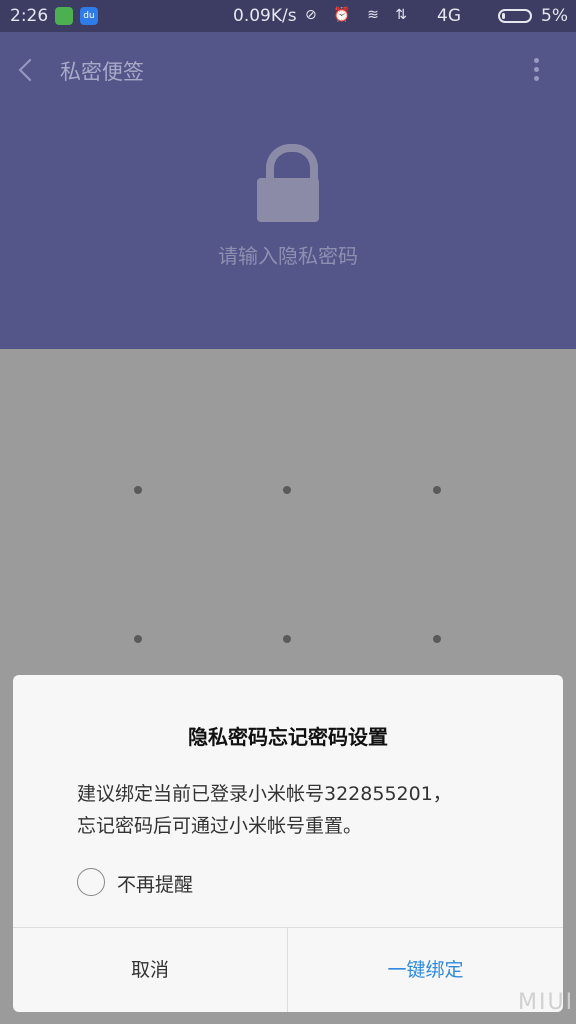  Describe the element at coordinates (102, 72) in the screenshot. I see `page-title: 私密便签` at that location.